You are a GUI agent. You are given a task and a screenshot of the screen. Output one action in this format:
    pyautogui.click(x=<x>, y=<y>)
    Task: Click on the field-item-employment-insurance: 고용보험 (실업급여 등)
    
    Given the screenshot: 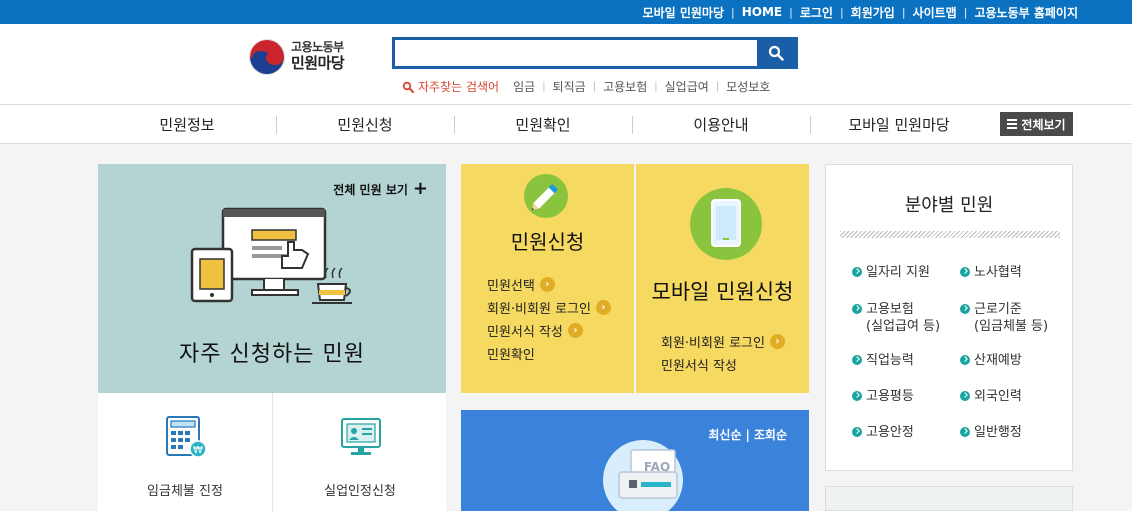 What is the action you would take?
    pyautogui.click(x=896, y=318)
    